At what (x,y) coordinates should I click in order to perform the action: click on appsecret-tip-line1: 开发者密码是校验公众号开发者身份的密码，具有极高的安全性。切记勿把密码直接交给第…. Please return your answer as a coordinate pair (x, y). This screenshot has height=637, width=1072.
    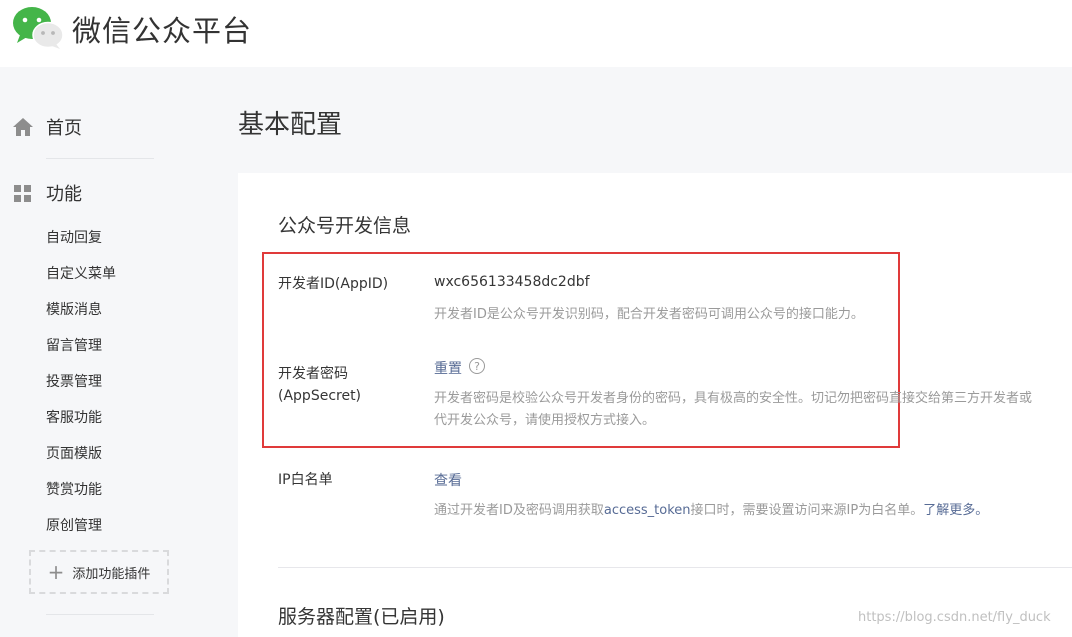
    Looking at the image, I should click on (733, 398).